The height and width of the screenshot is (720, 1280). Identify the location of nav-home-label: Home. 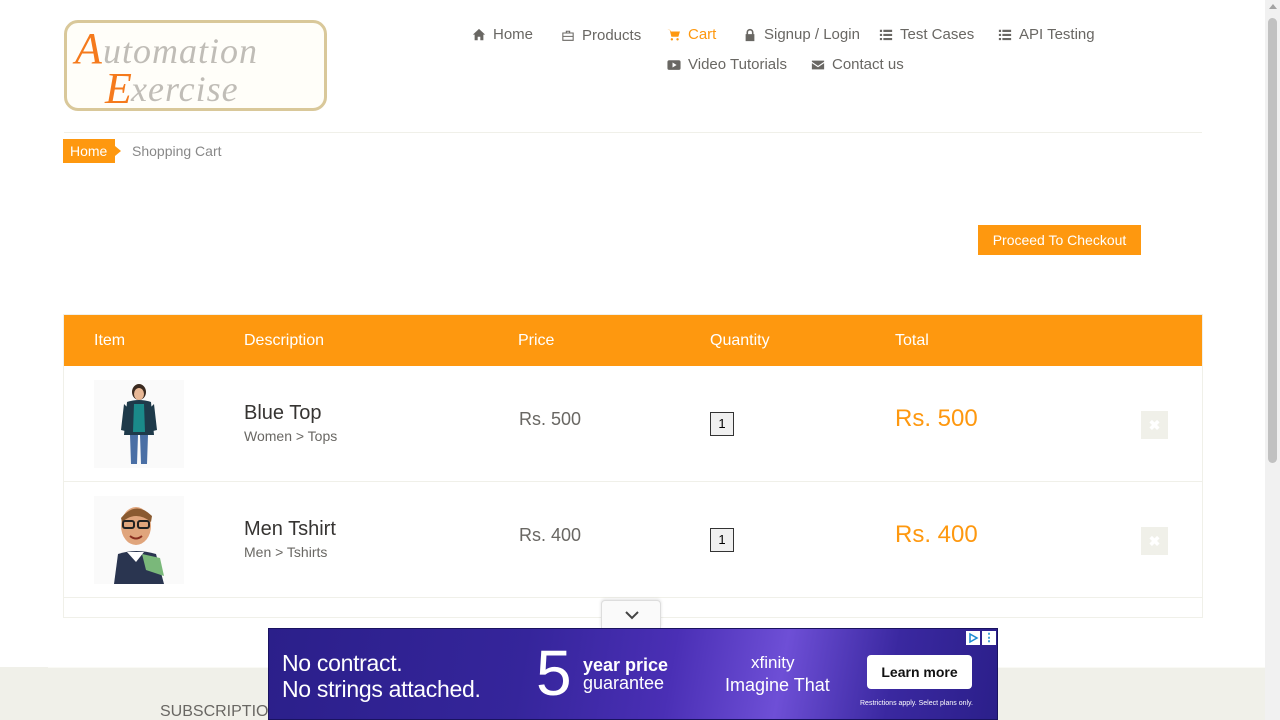
(513, 34).